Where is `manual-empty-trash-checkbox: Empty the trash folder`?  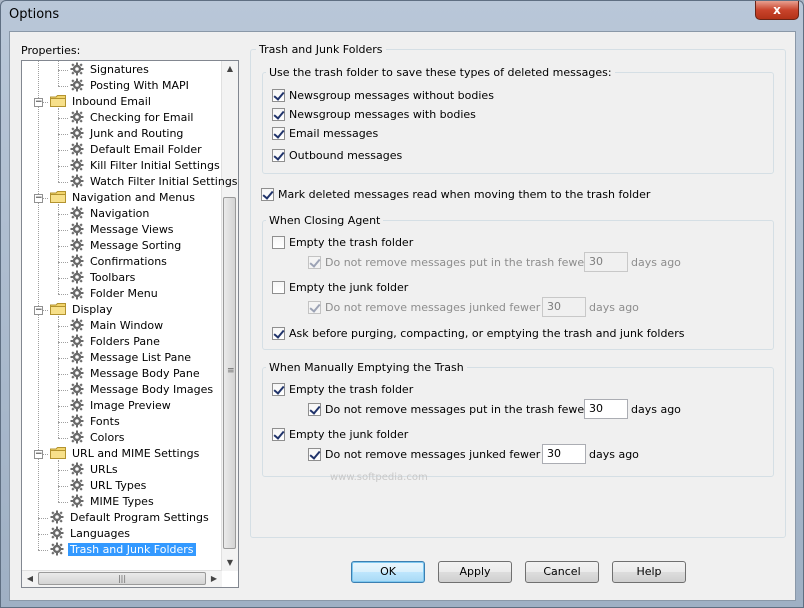
manual-empty-trash-checkbox: Empty the trash folder is located at coordinates (342, 390).